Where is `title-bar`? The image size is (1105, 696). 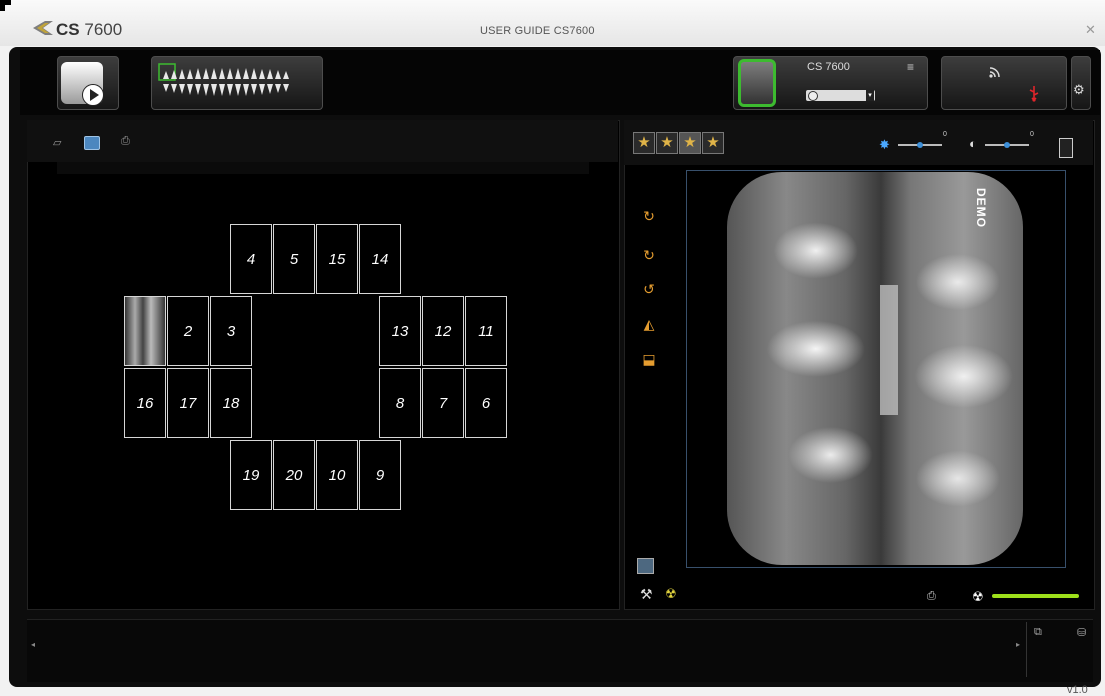
title-bar is located at coordinates (552, 23).